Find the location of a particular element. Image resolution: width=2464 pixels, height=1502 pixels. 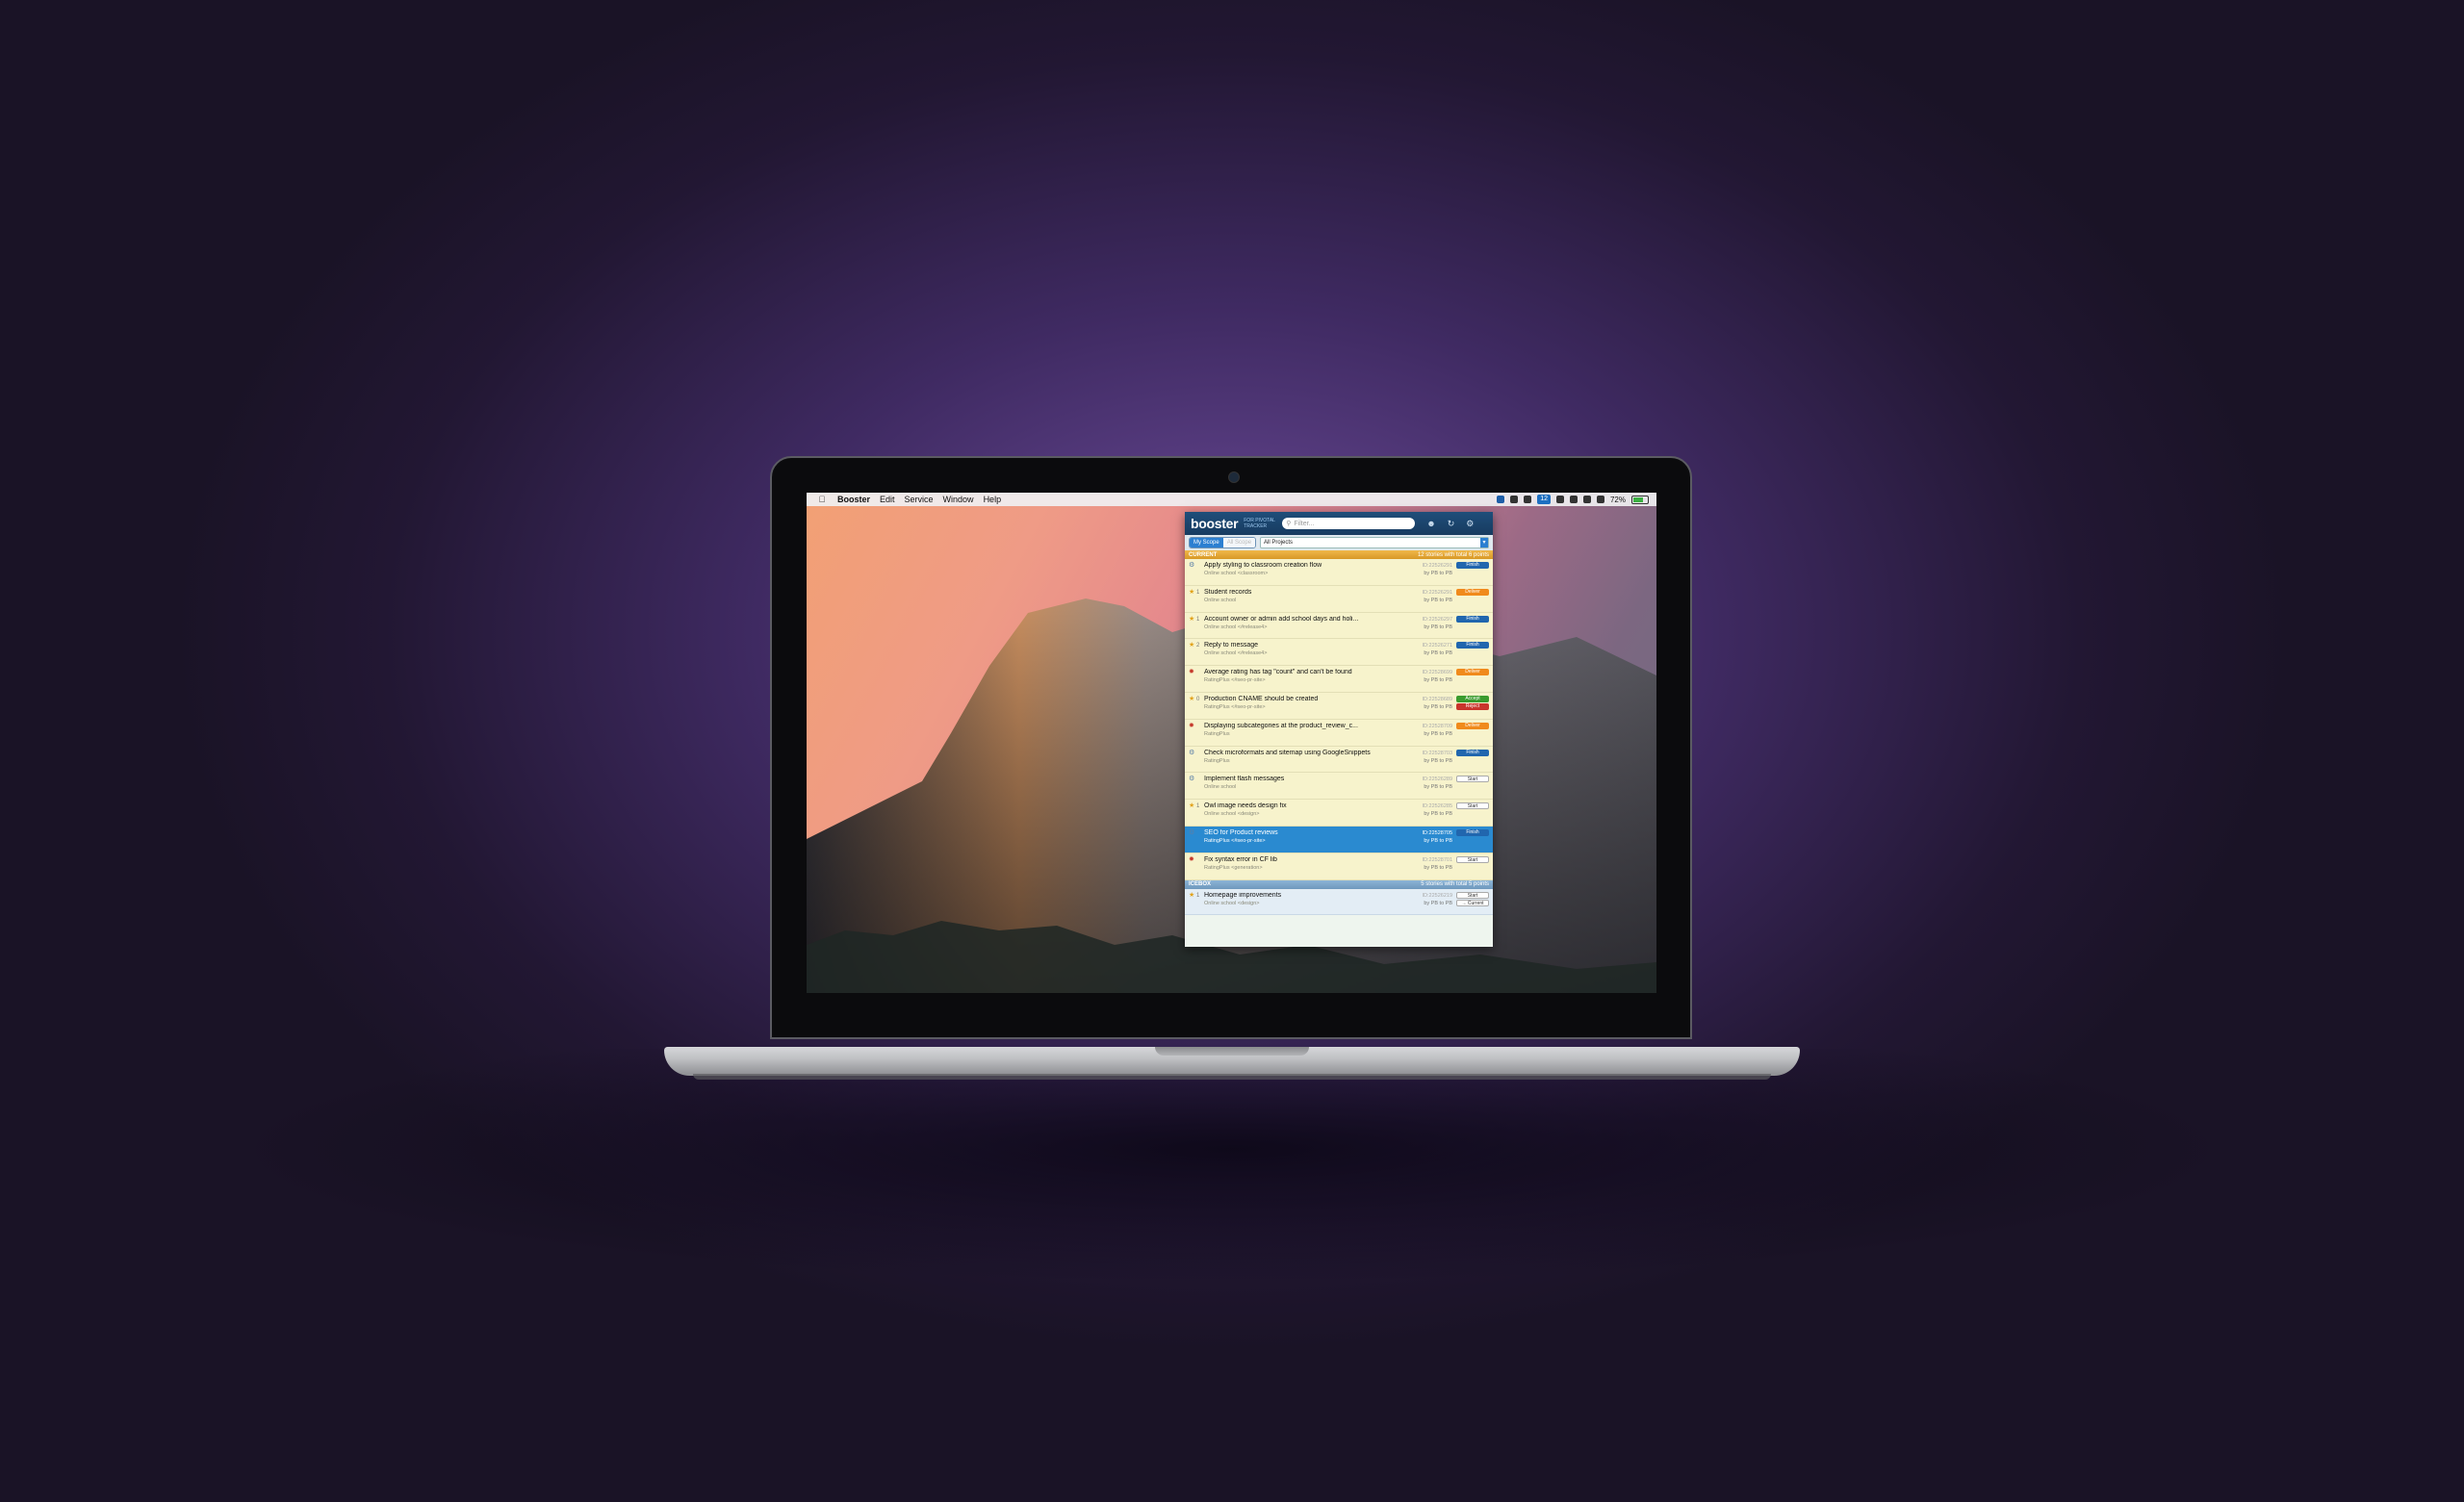

accept-button: Accept is located at coordinates (1472, 698).